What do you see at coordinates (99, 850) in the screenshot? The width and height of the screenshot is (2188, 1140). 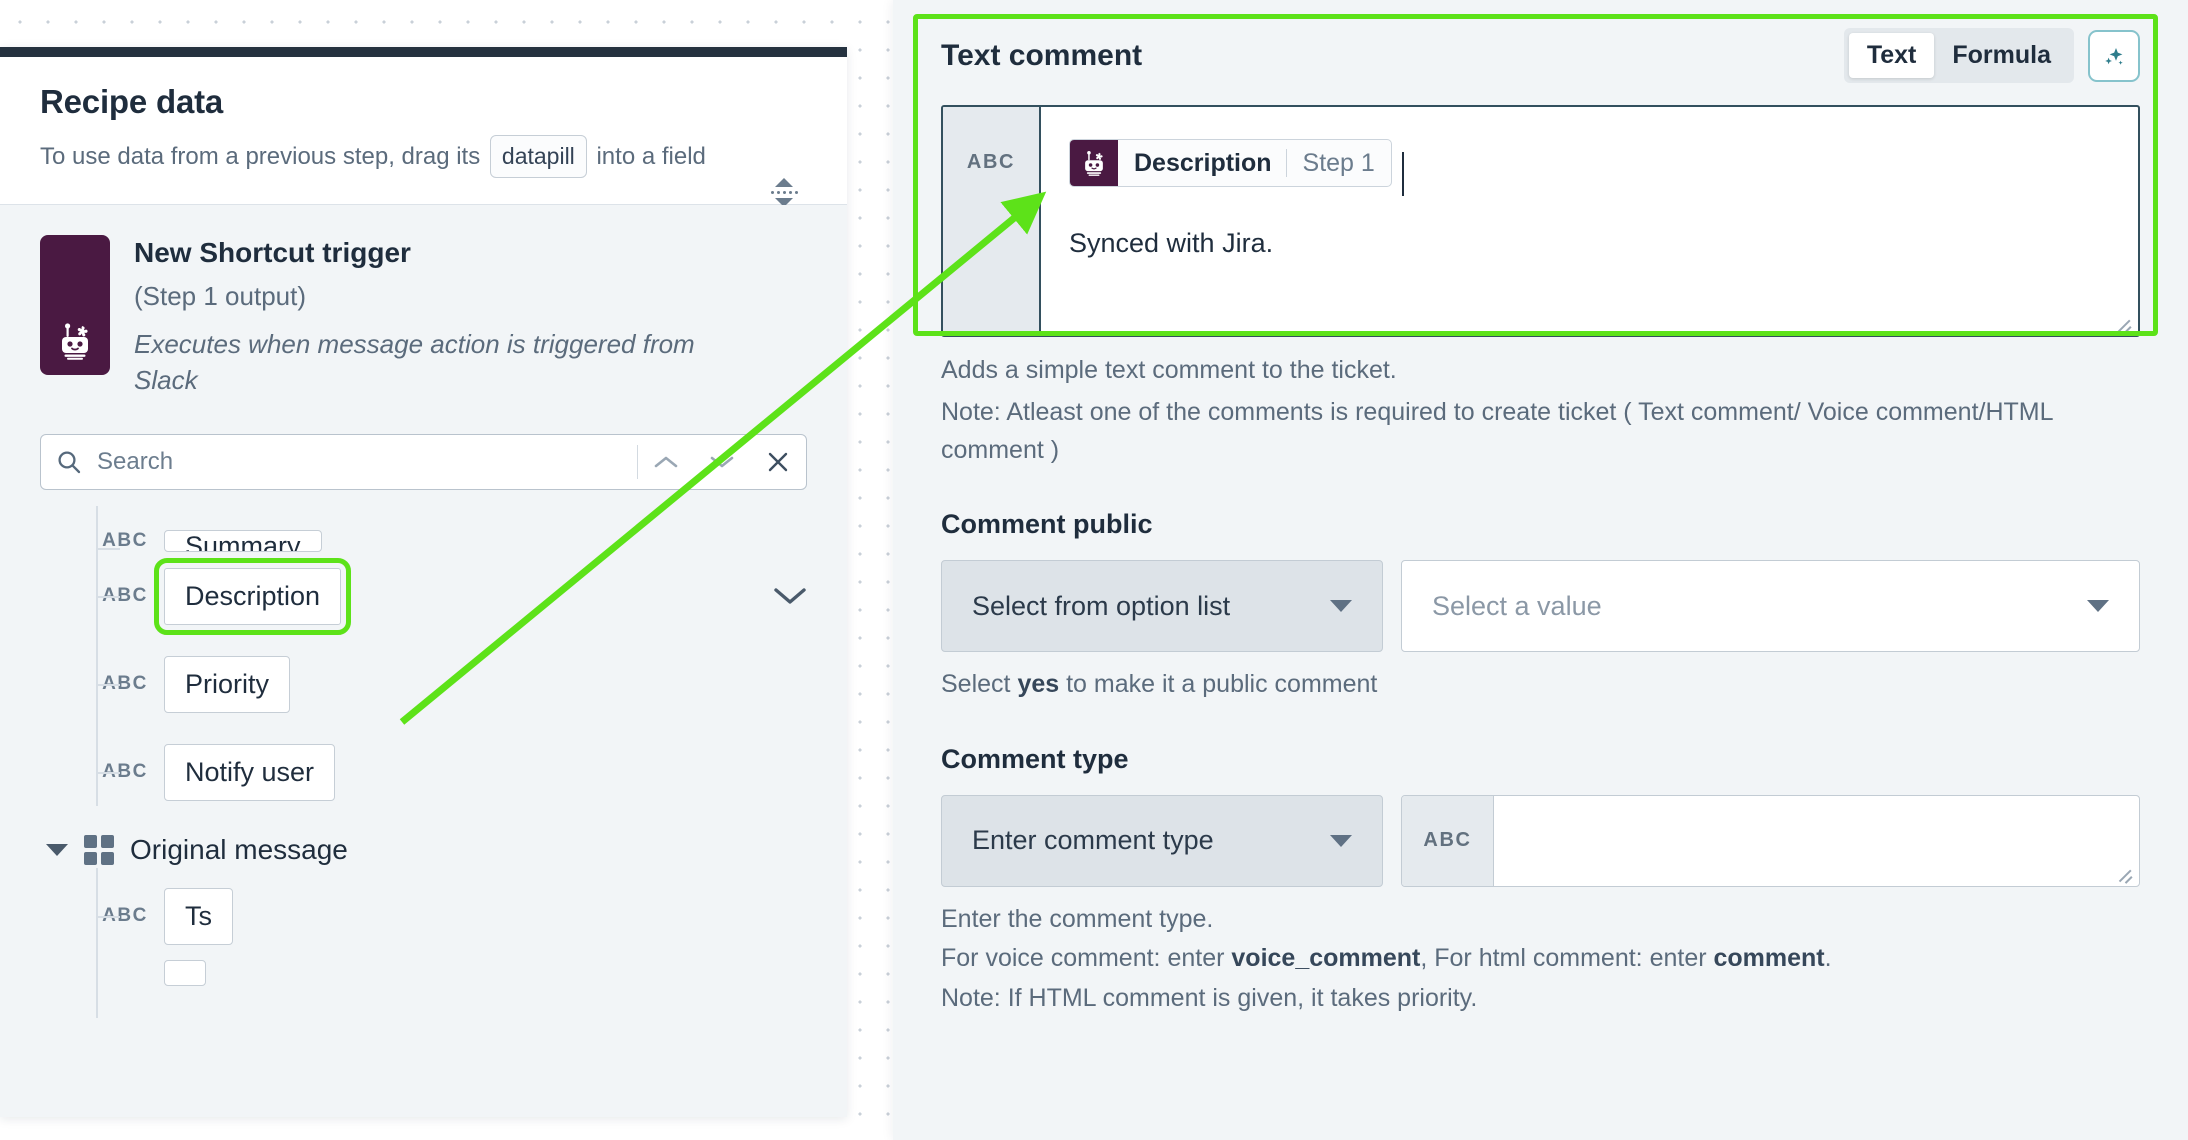 I see `object-grid-icon` at bounding box center [99, 850].